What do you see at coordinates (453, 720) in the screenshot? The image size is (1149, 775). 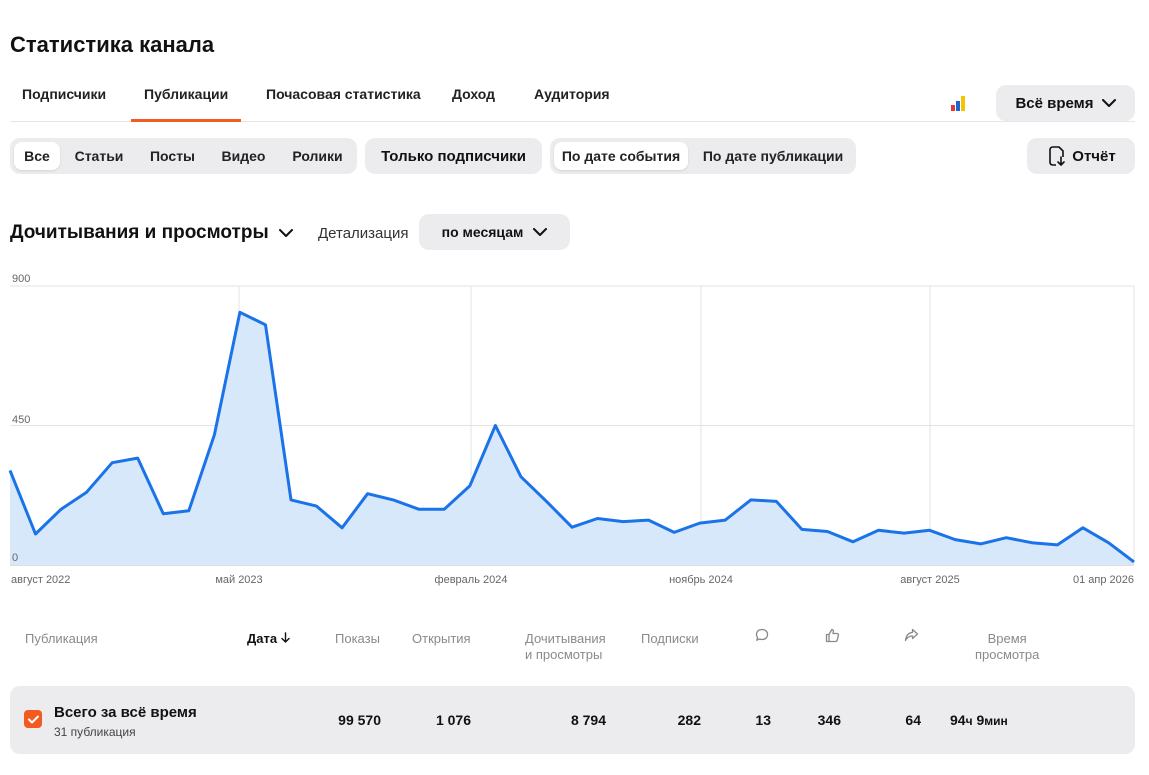 I see `total-opens: 1 076` at bounding box center [453, 720].